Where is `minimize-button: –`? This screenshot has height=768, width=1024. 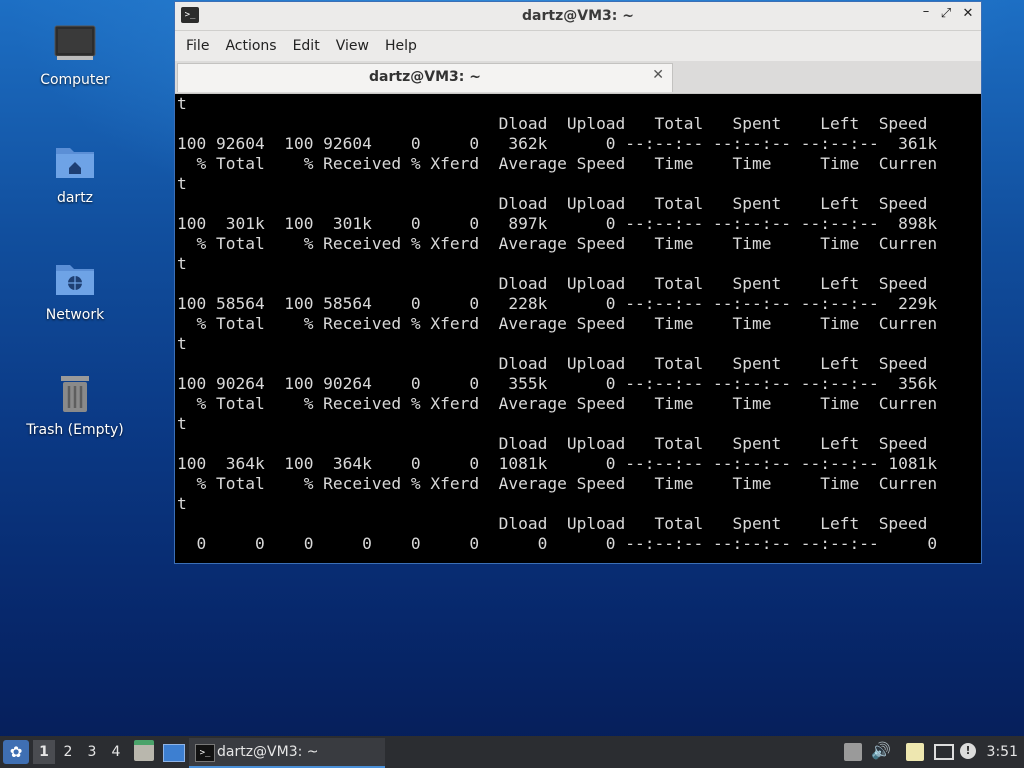 minimize-button: – is located at coordinates (926, 11).